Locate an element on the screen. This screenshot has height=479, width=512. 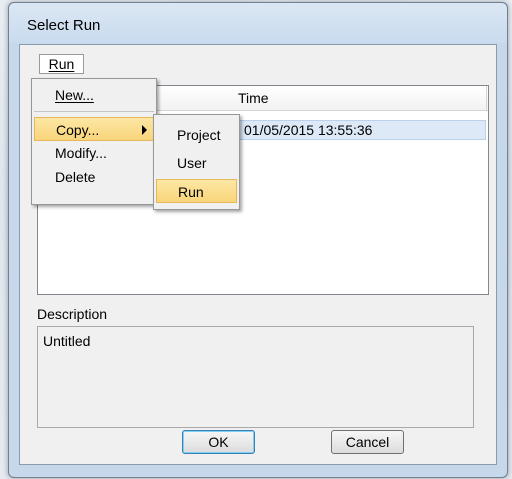
row-time-cell: 01/05/2015 13:55:36 is located at coordinates (308, 130).